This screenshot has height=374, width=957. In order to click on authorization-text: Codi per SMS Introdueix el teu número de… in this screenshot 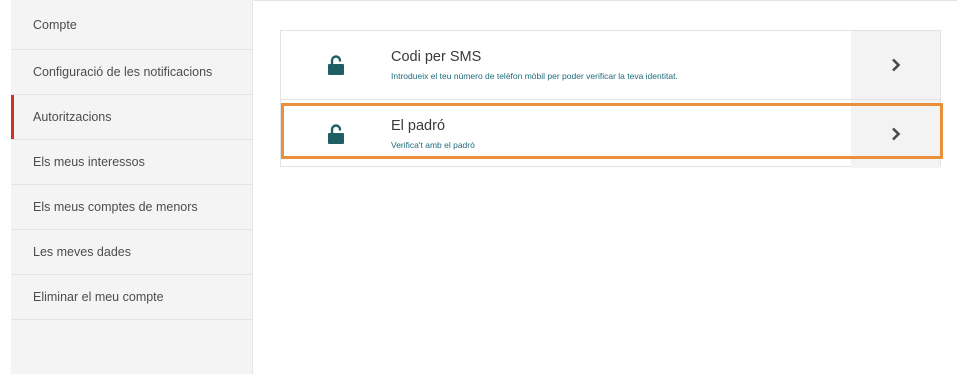, I will do `click(621, 65)`.